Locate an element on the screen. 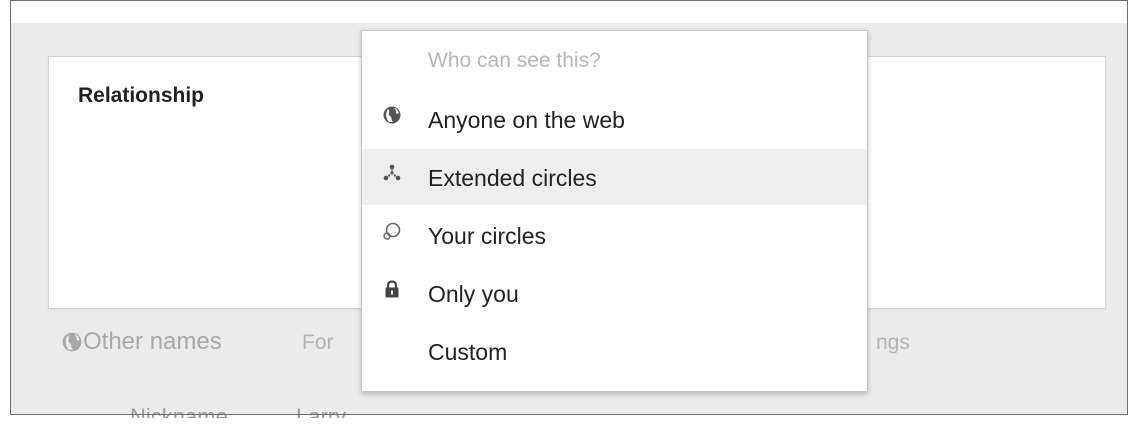 Image resolution: width=1132 pixels, height=435 pixels. visibility-option-extended-circles: Extended circles is located at coordinates (614, 177).